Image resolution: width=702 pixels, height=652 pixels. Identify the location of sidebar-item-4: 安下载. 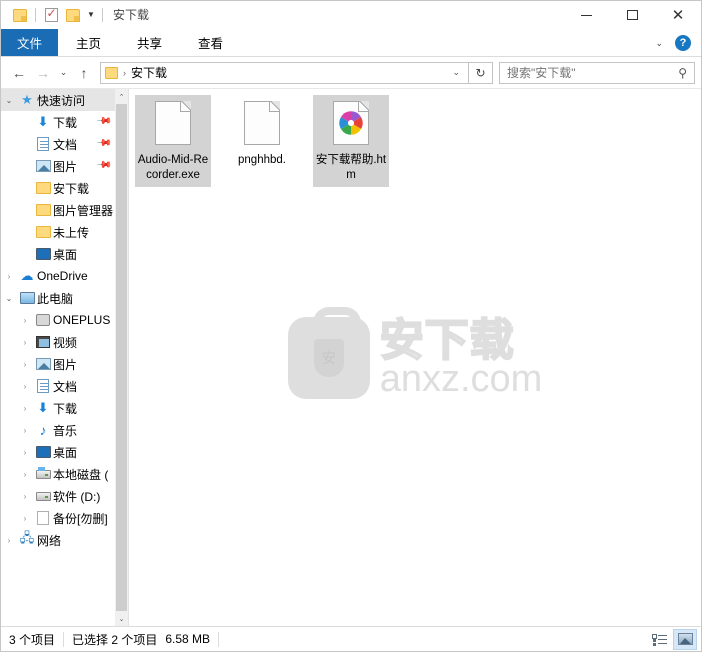
(58, 188).